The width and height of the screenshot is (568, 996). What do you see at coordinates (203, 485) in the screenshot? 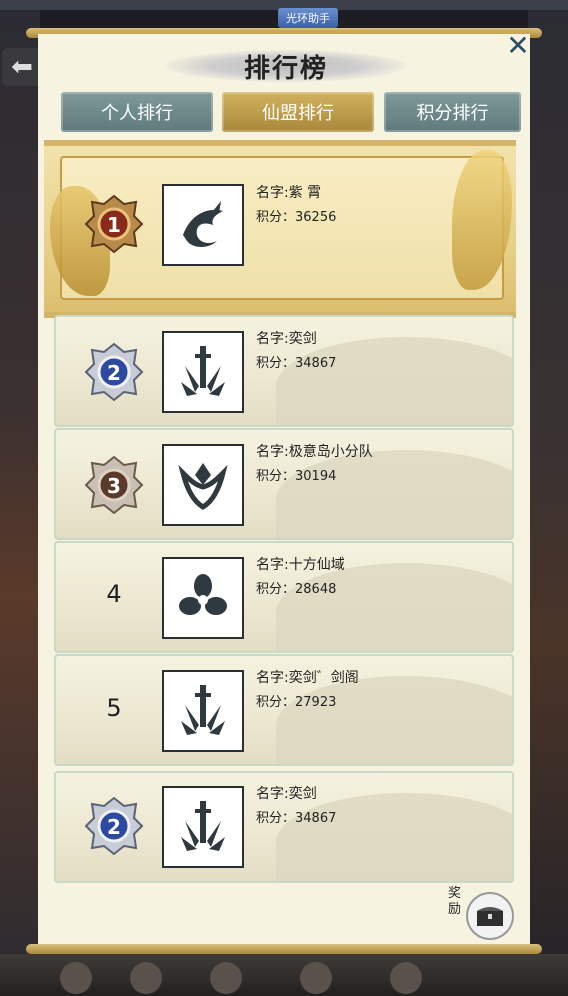
I see `lotus-emblem-icon` at bounding box center [203, 485].